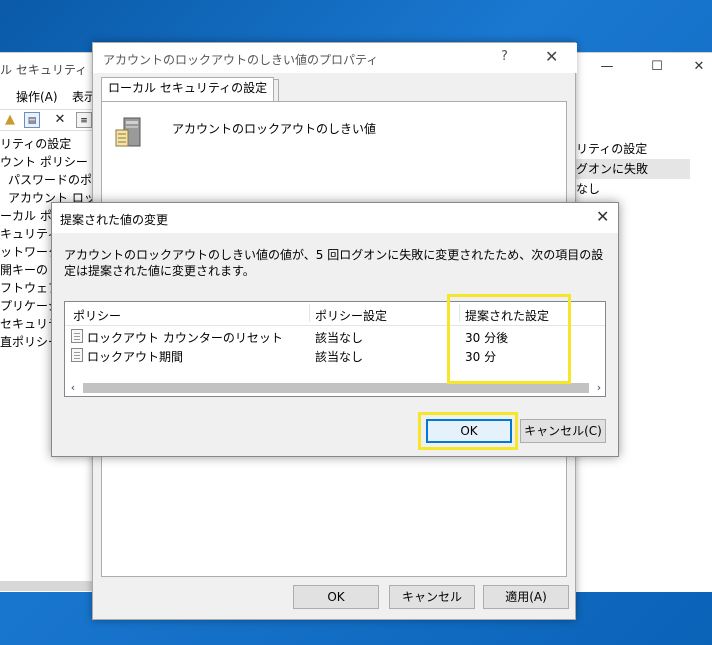  I want to click on list-item: ロックアウト カウンターのリセット 該当なし 30 分後, so click(335, 336).